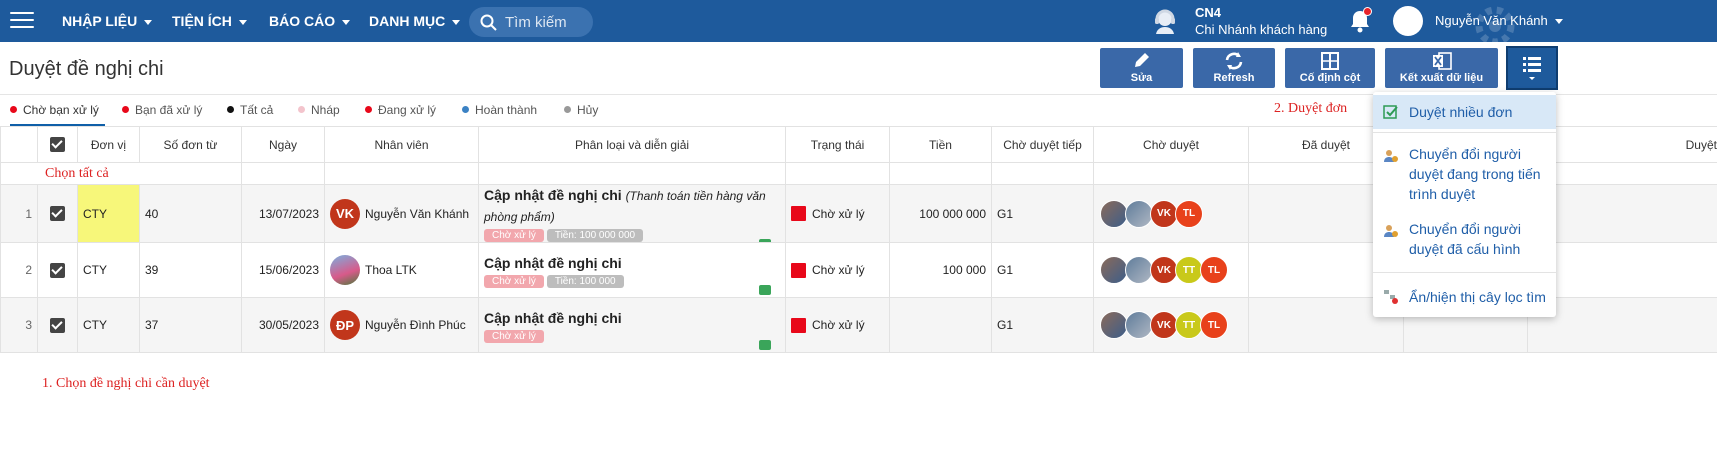 The height and width of the screenshot is (462, 1717). What do you see at coordinates (1532, 68) in the screenshot?
I see `more-actions-button` at bounding box center [1532, 68].